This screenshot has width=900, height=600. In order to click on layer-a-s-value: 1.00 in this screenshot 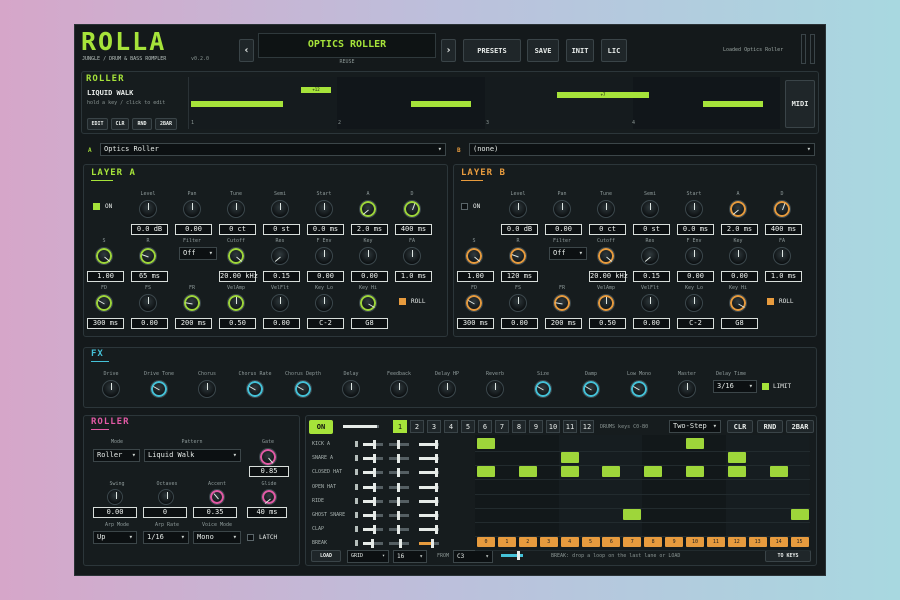, I will do `click(105, 276)`.